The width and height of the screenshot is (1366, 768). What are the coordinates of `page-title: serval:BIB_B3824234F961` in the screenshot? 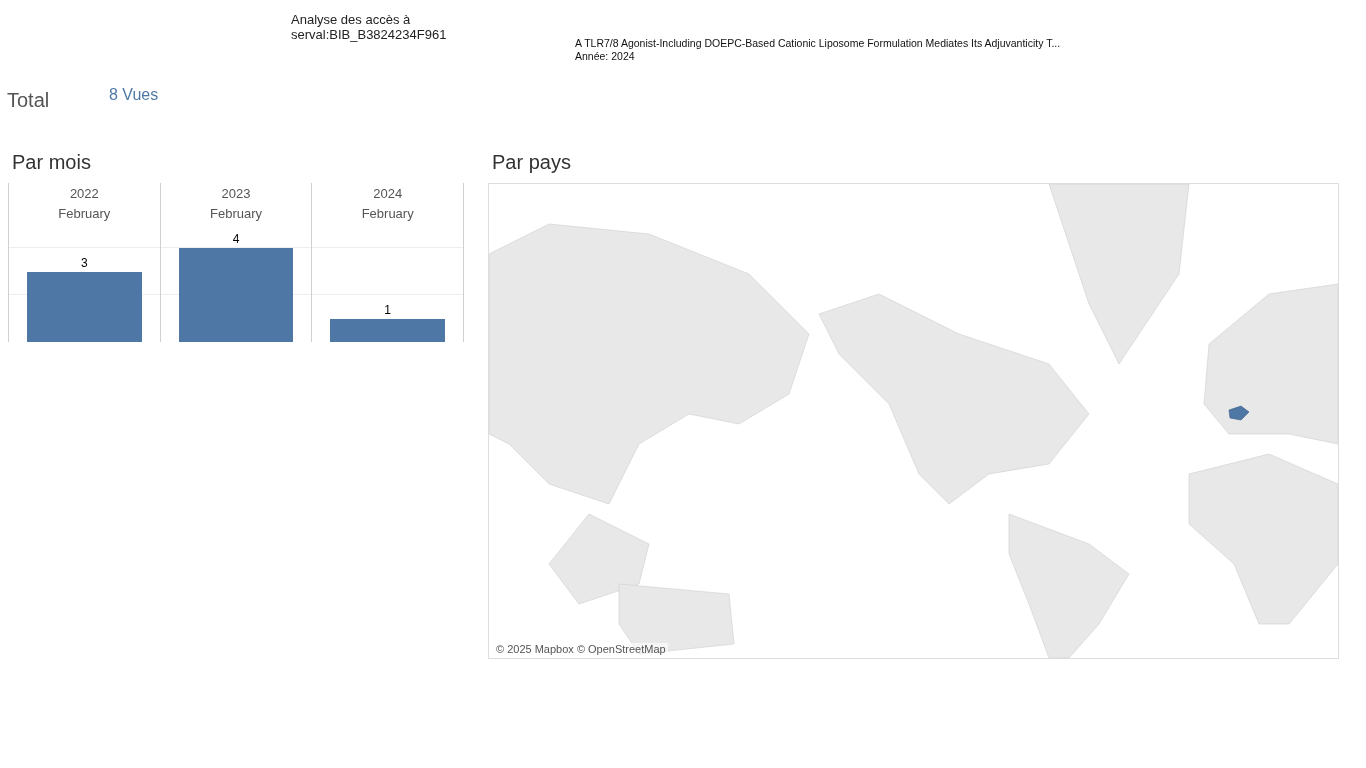 It's located at (369, 34).